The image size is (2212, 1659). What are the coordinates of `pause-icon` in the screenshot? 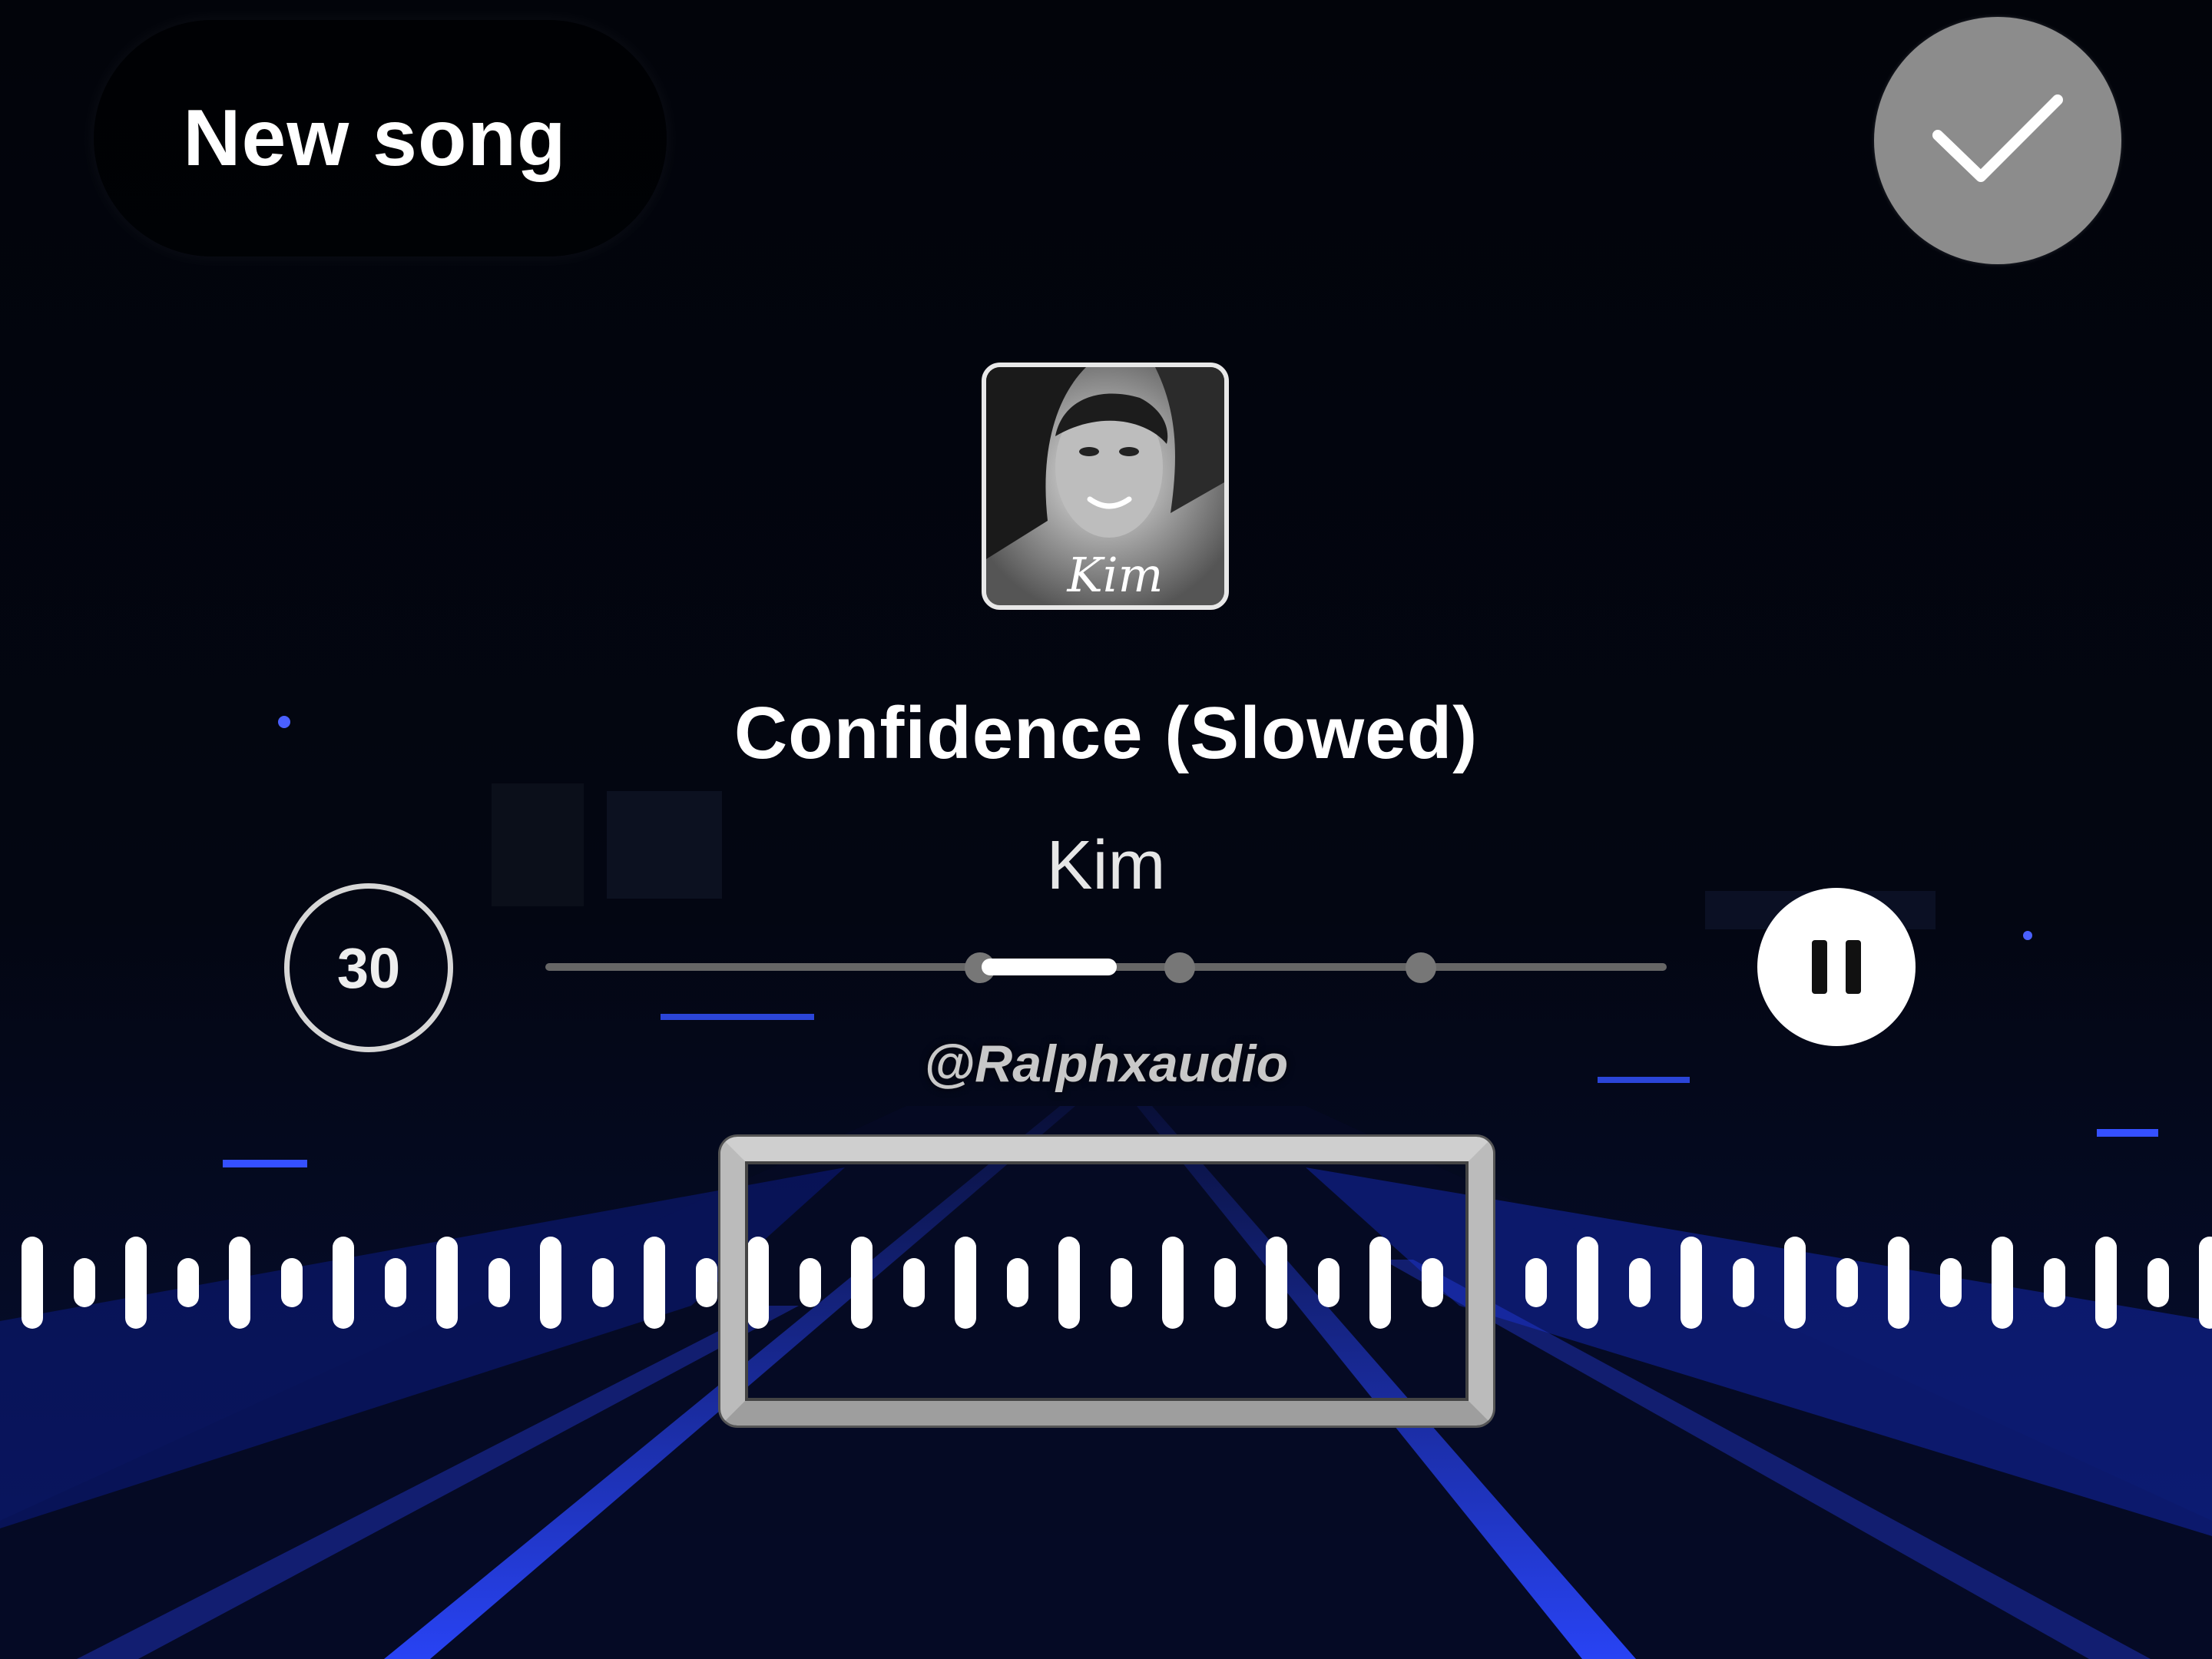 It's located at (1820, 967).